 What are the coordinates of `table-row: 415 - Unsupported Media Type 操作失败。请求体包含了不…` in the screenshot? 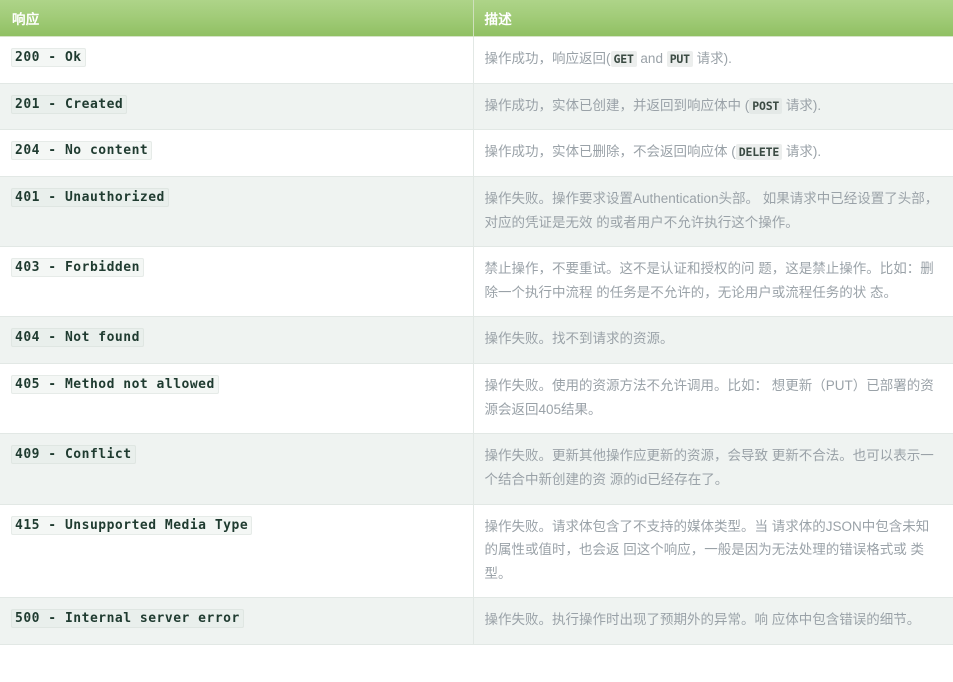 It's located at (476, 551).